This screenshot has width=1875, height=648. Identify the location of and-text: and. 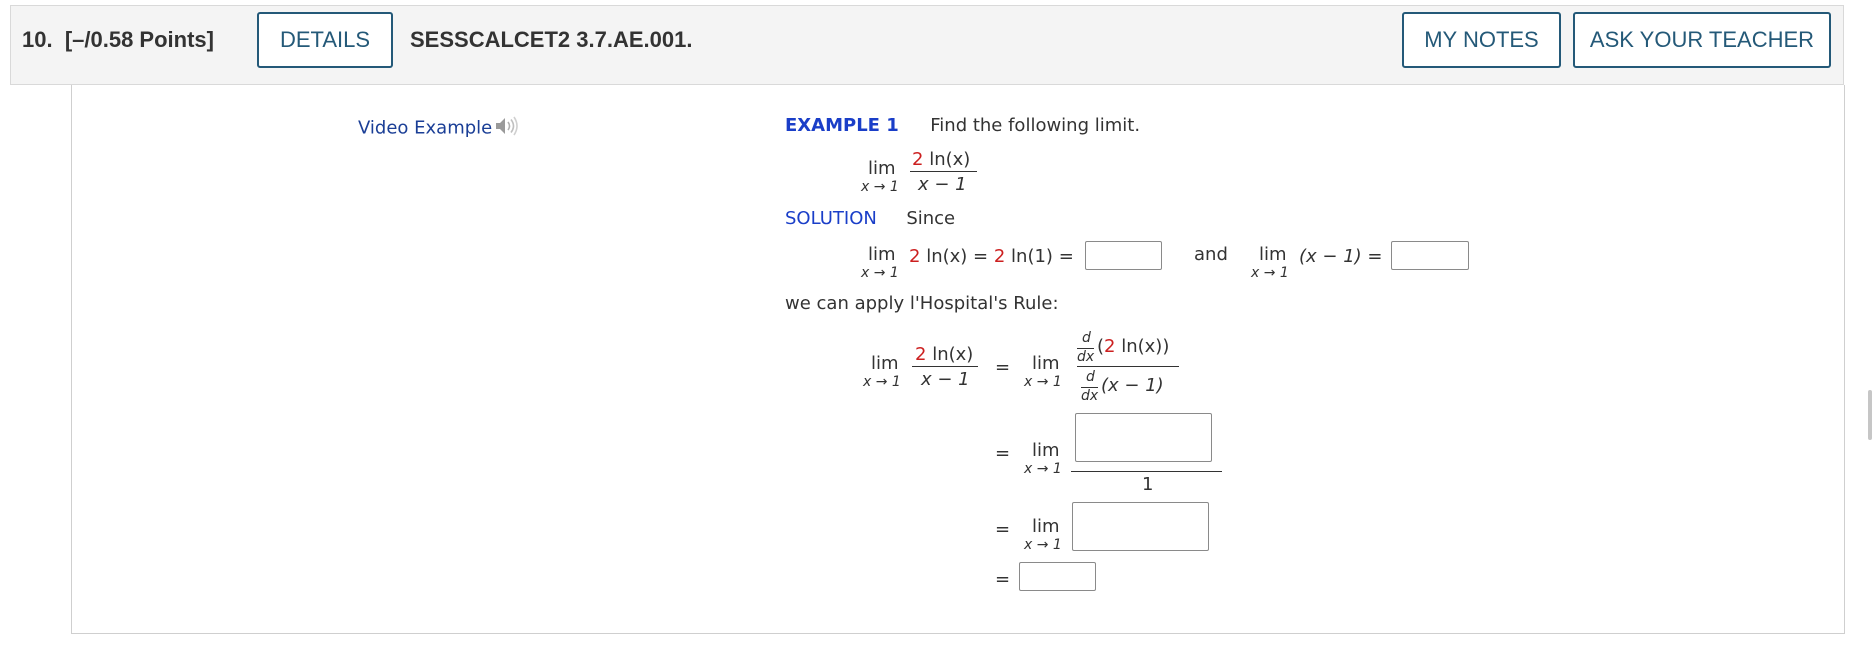
(1211, 254).